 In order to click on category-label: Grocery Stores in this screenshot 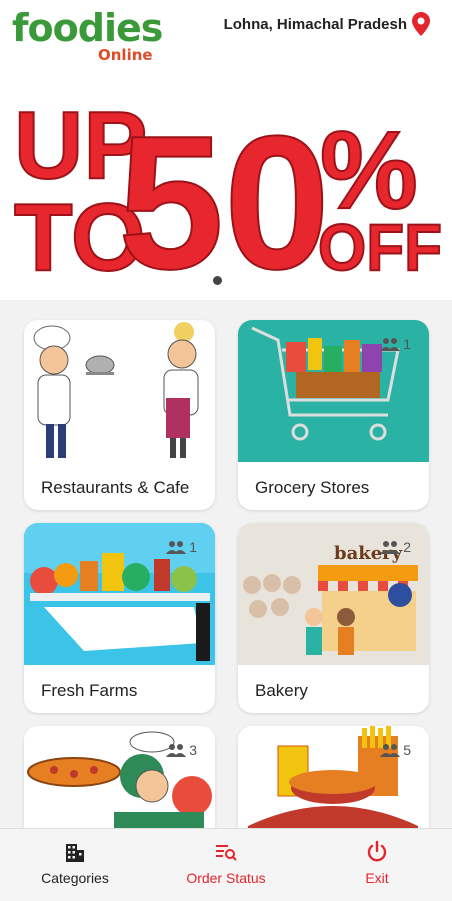, I will do `click(312, 487)`.